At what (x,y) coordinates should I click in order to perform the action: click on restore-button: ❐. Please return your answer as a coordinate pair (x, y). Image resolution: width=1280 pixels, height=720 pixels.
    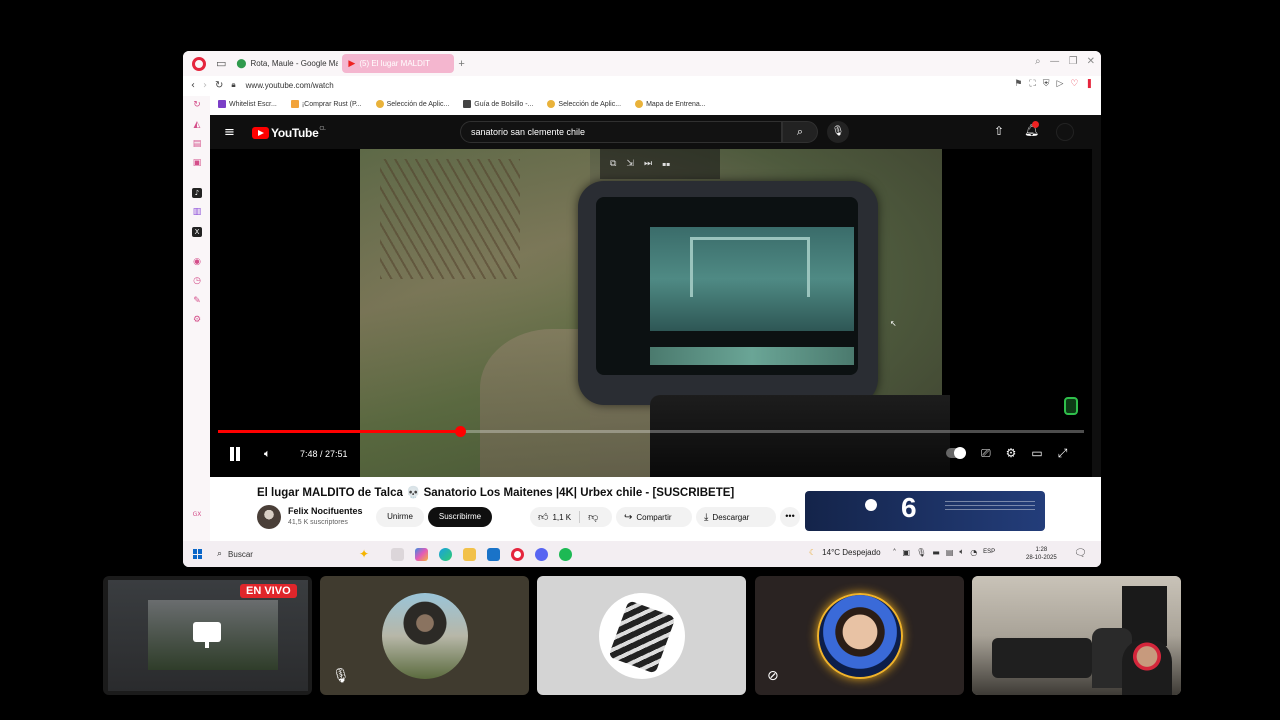
    Looking at the image, I should click on (1073, 61).